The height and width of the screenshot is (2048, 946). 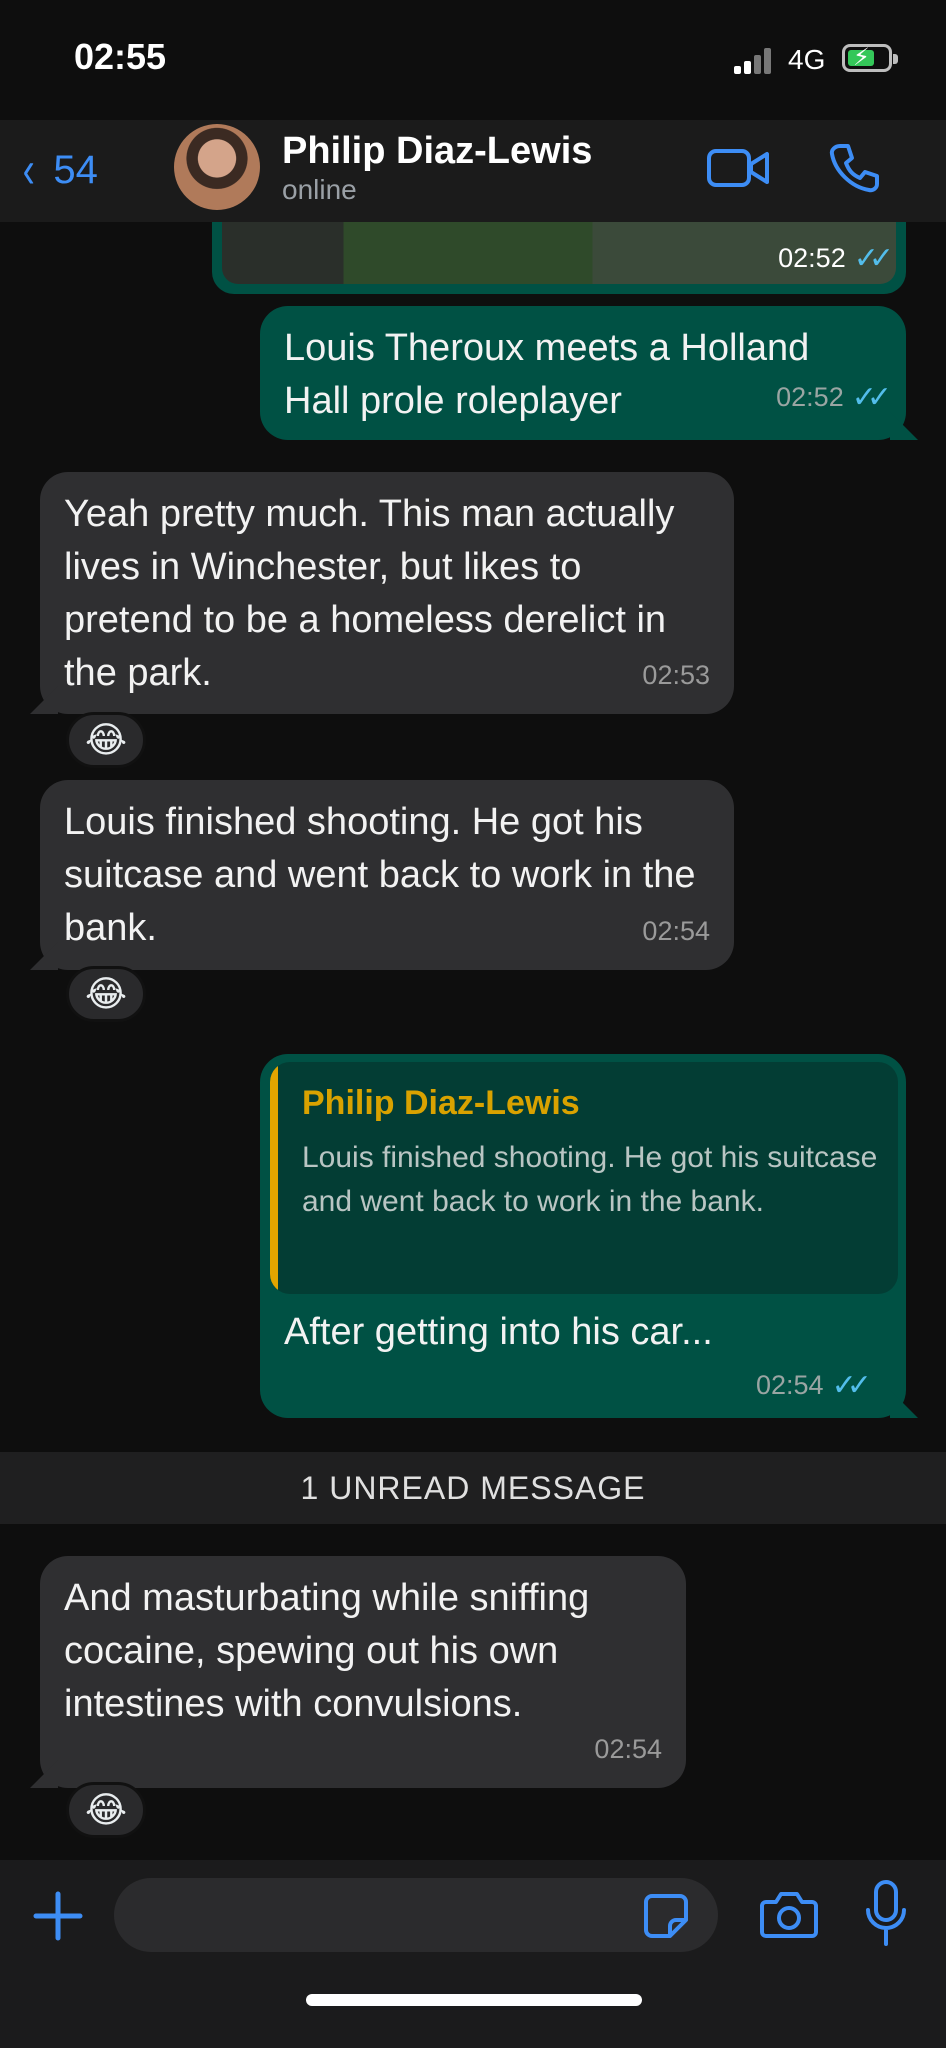 I want to click on unread-messages-banner: 1 UNREAD MESSAGE, so click(x=473, y=1488).